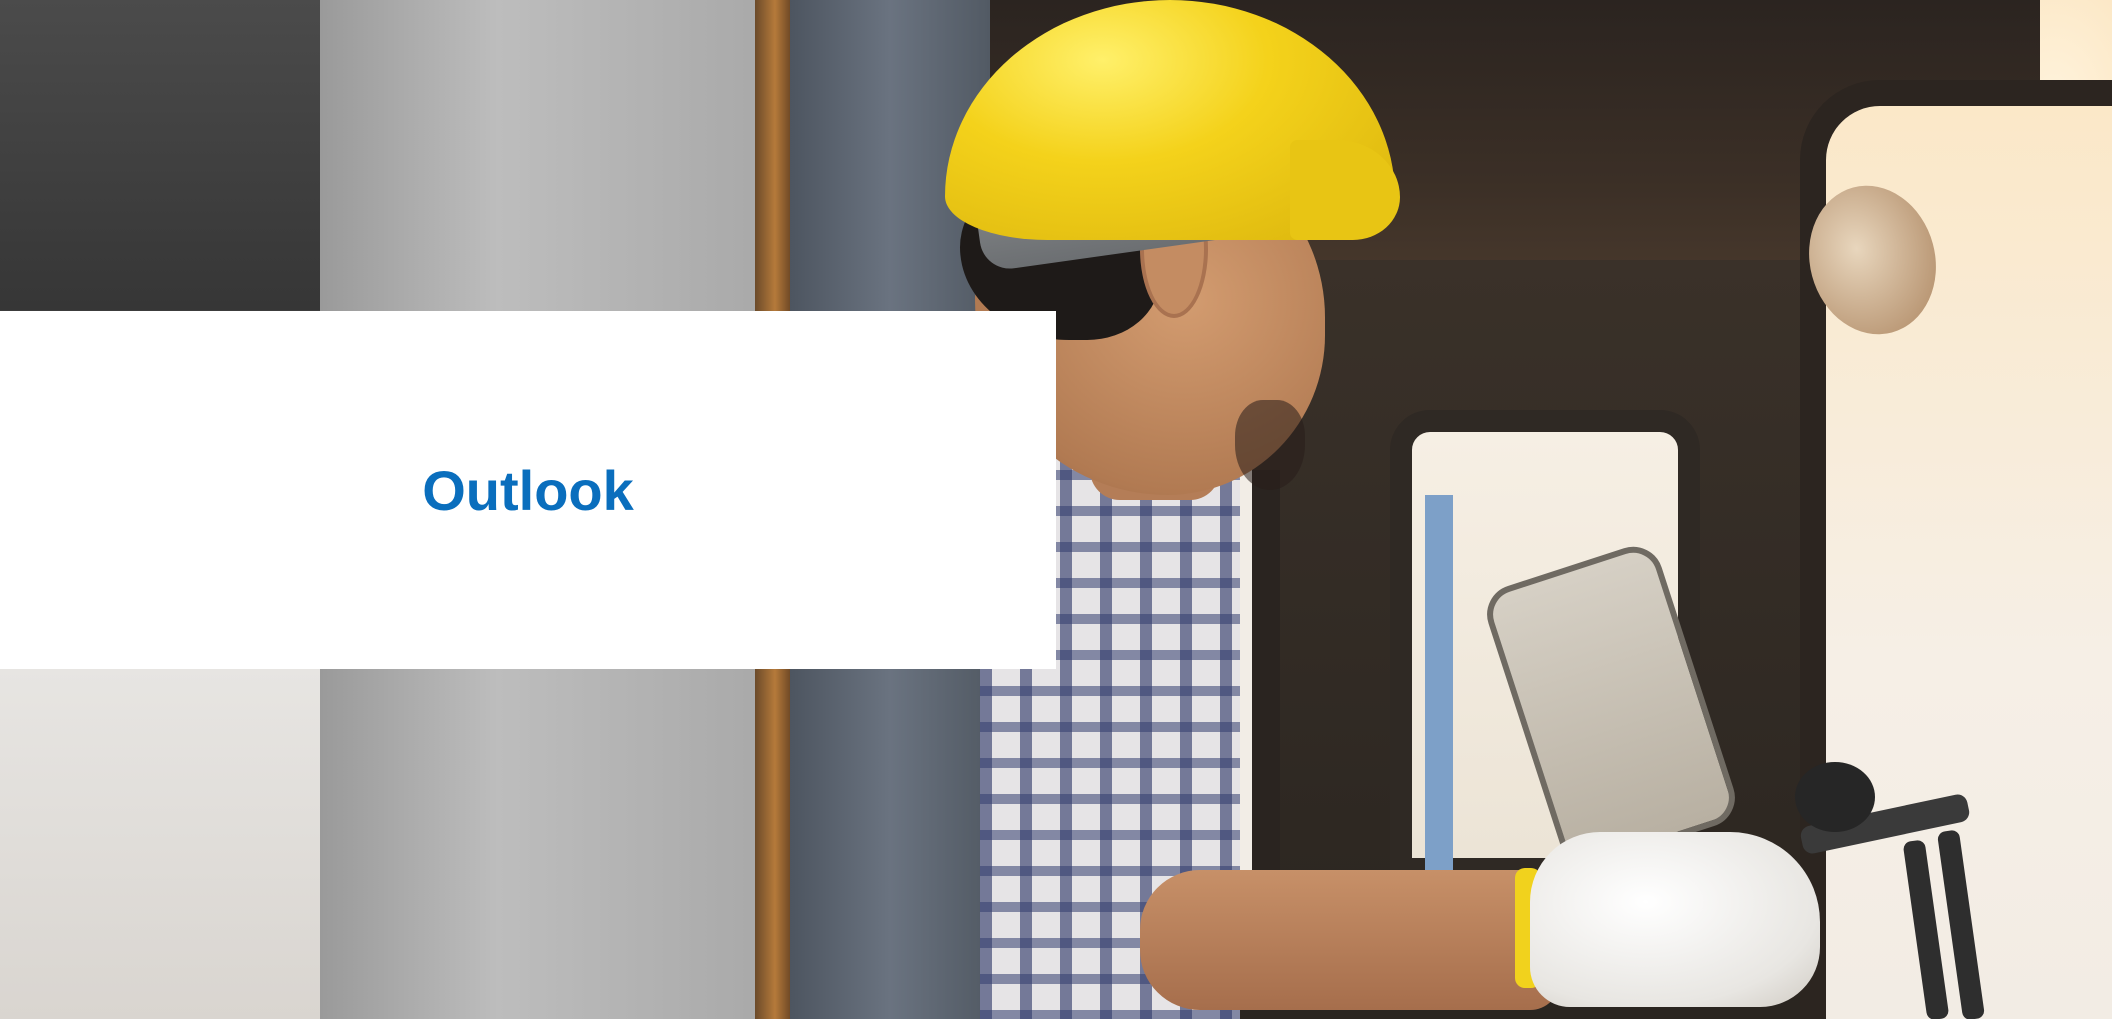 This screenshot has height=1019, width=2112. What do you see at coordinates (1835, 797) in the screenshot?
I see `joystick-knob` at bounding box center [1835, 797].